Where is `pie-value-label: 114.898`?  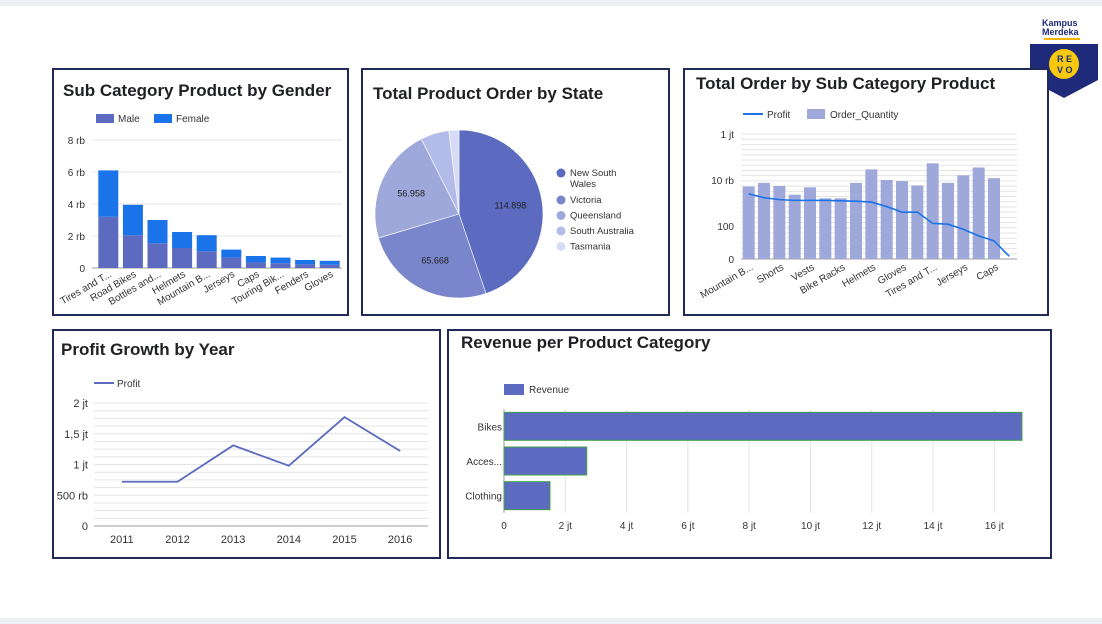
pie-value-label: 114.898 is located at coordinates (510, 206).